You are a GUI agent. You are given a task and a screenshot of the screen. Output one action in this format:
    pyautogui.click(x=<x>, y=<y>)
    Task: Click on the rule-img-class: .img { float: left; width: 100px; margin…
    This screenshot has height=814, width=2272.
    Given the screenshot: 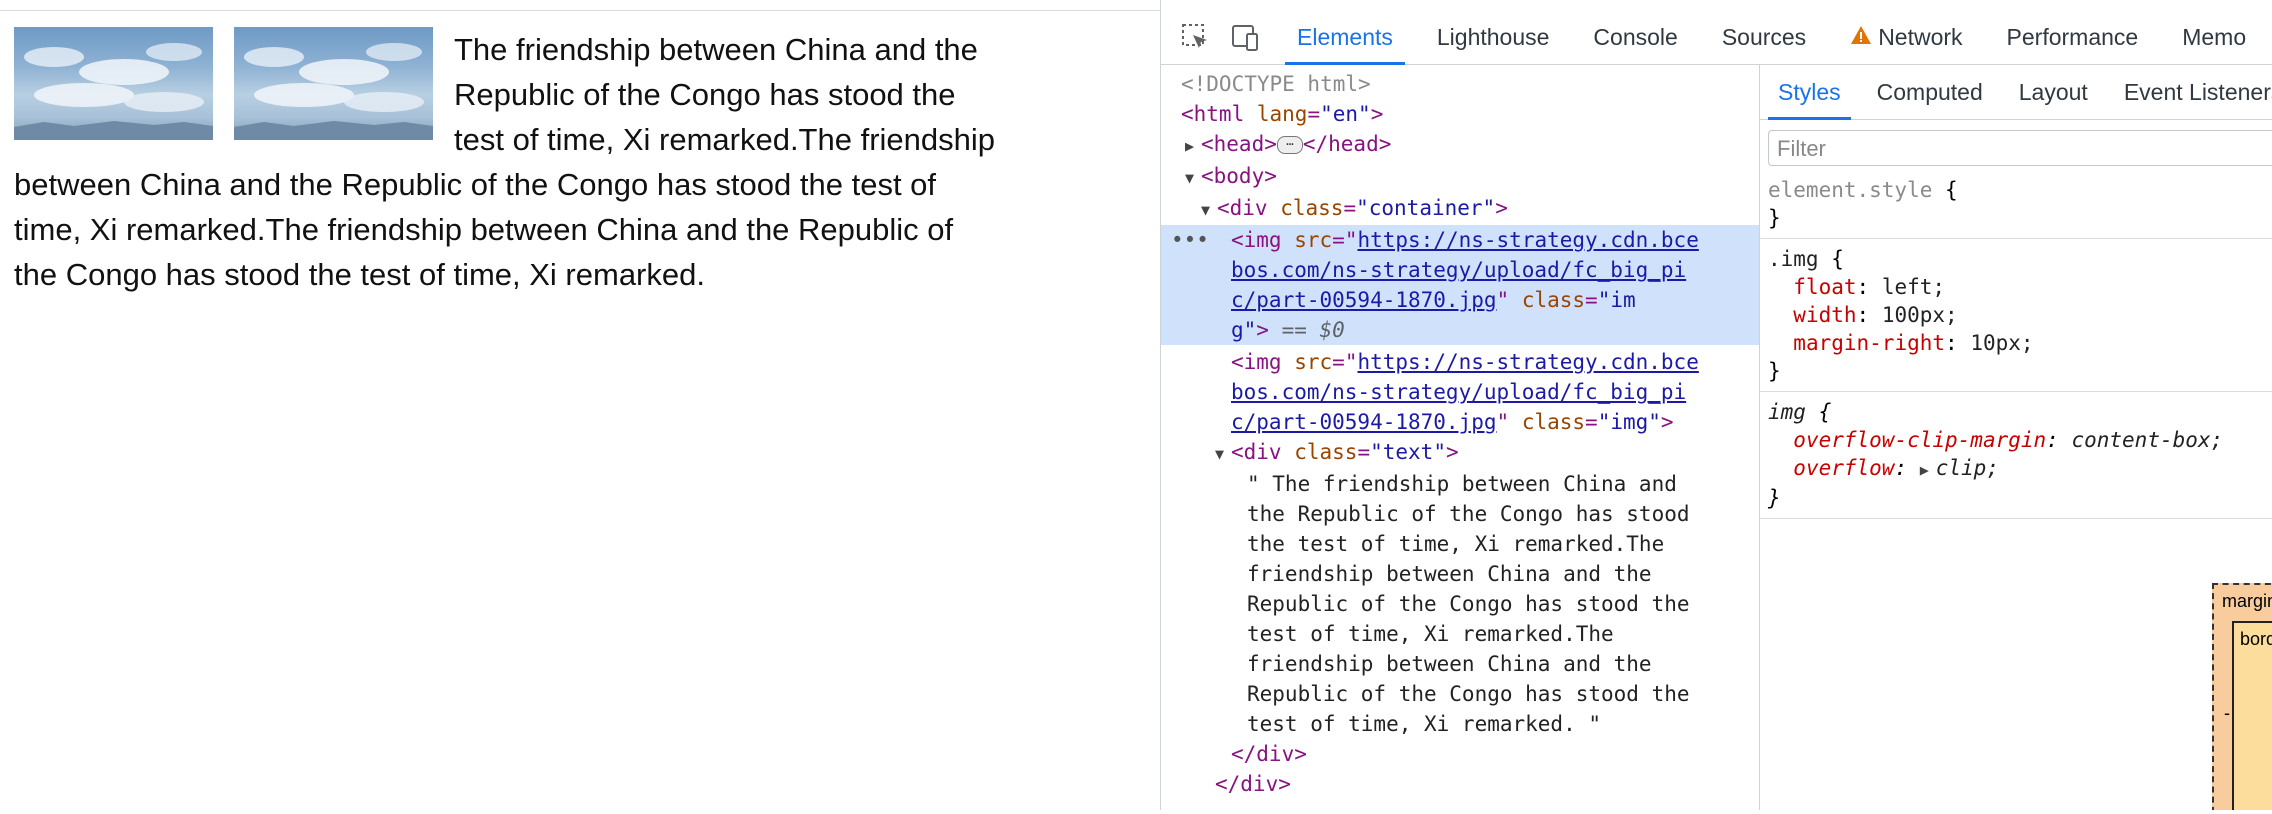 What is the action you would take?
    pyautogui.click(x=2016, y=315)
    